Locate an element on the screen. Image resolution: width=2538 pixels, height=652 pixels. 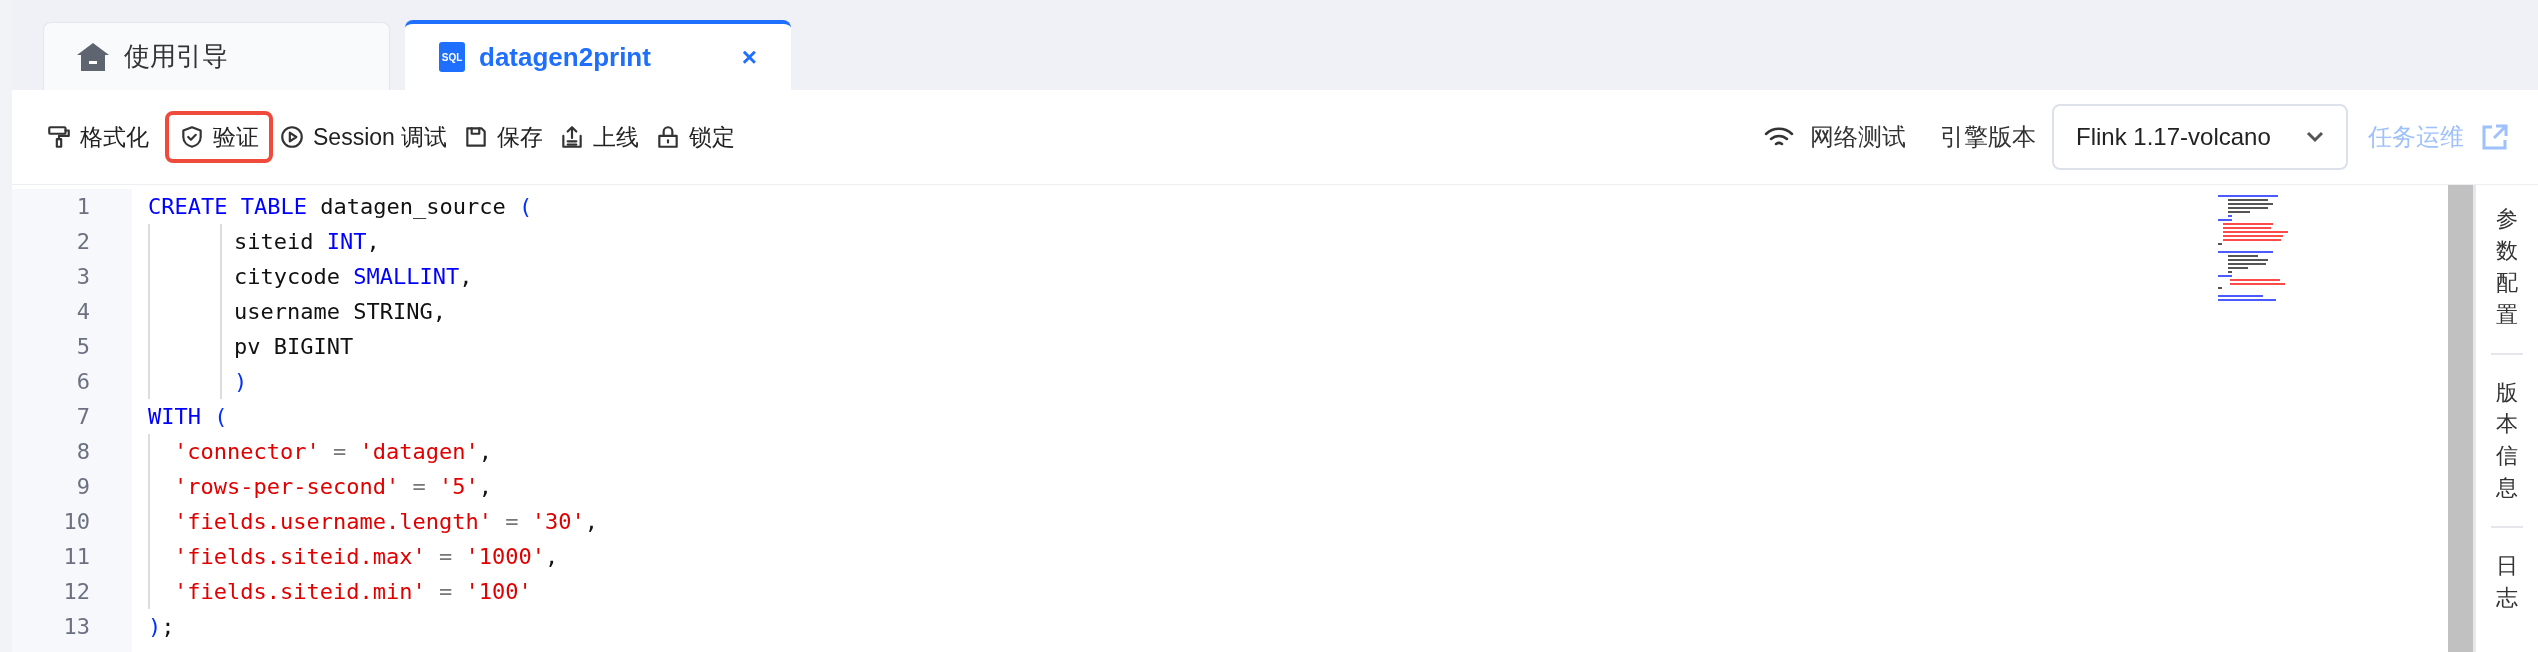
line-number: 8 is located at coordinates (83, 452).